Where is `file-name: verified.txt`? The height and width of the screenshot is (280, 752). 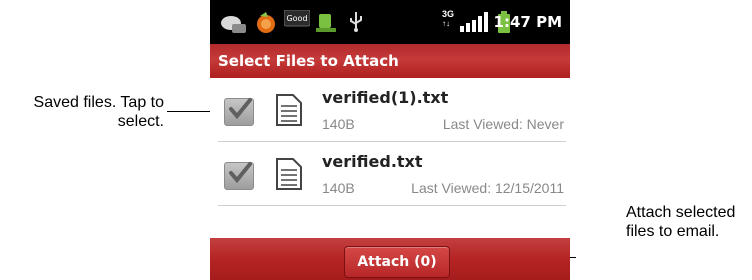 file-name: verified.txt is located at coordinates (372, 161).